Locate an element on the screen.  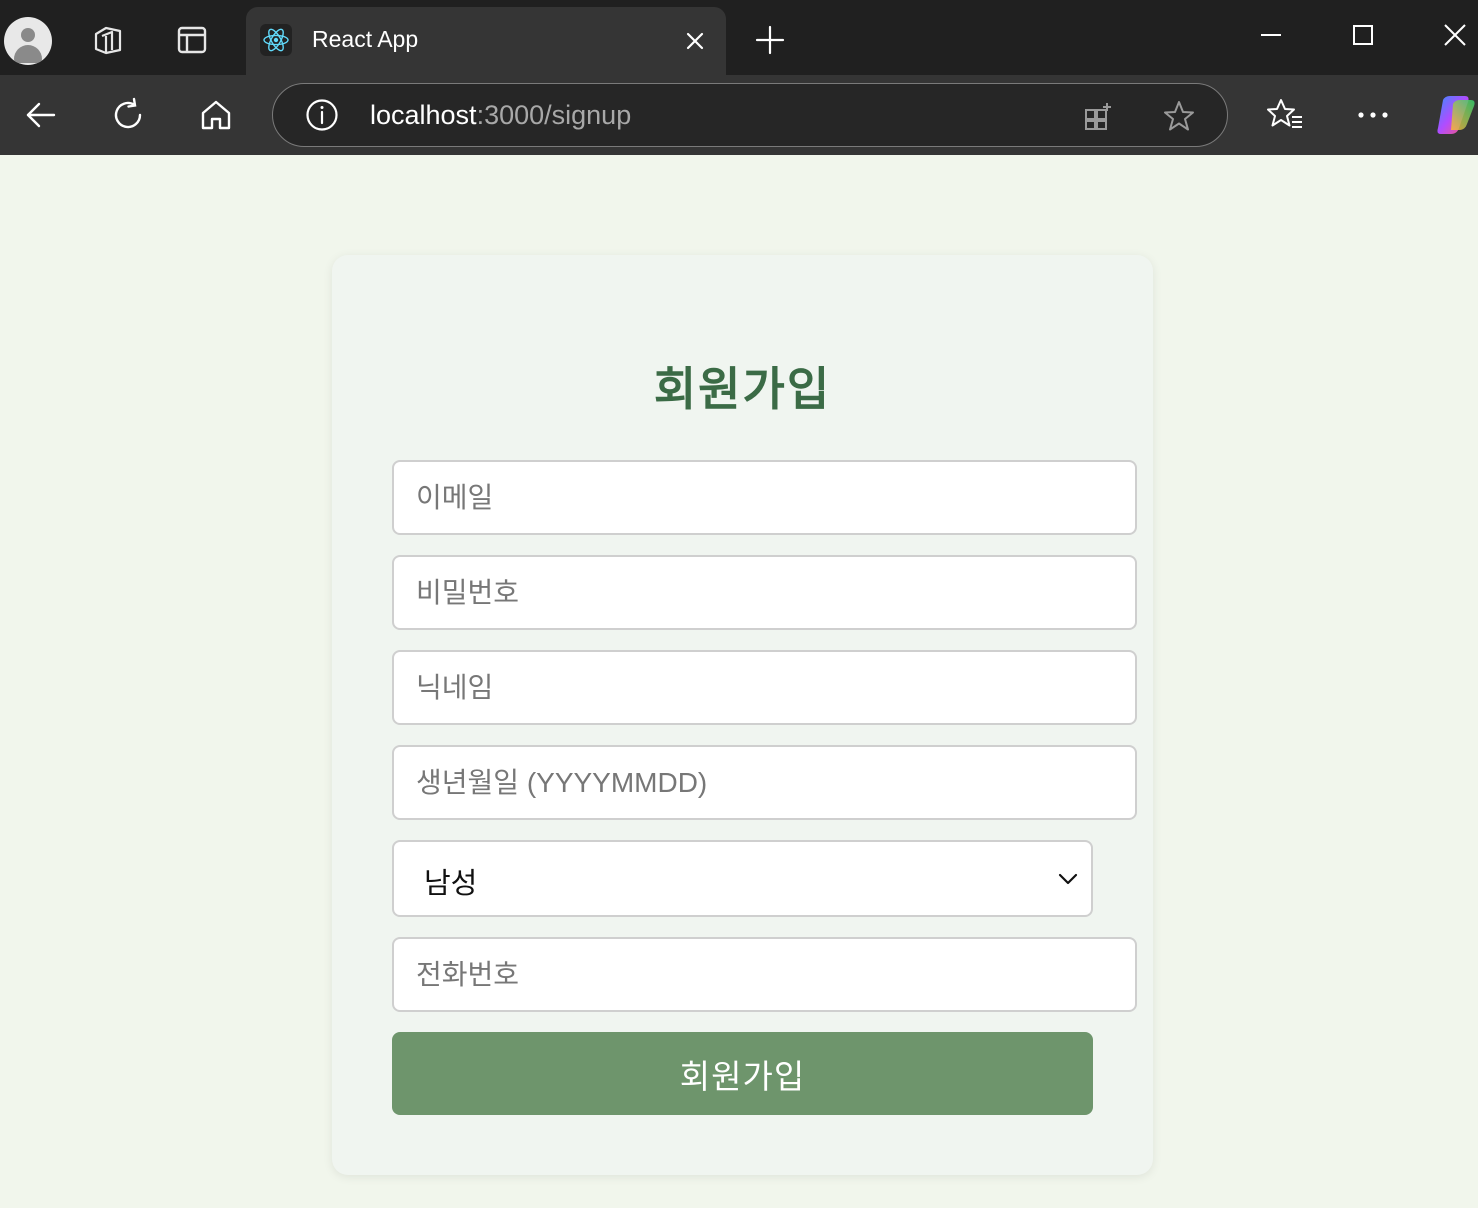
tab-close-icon is located at coordinates (695, 41).